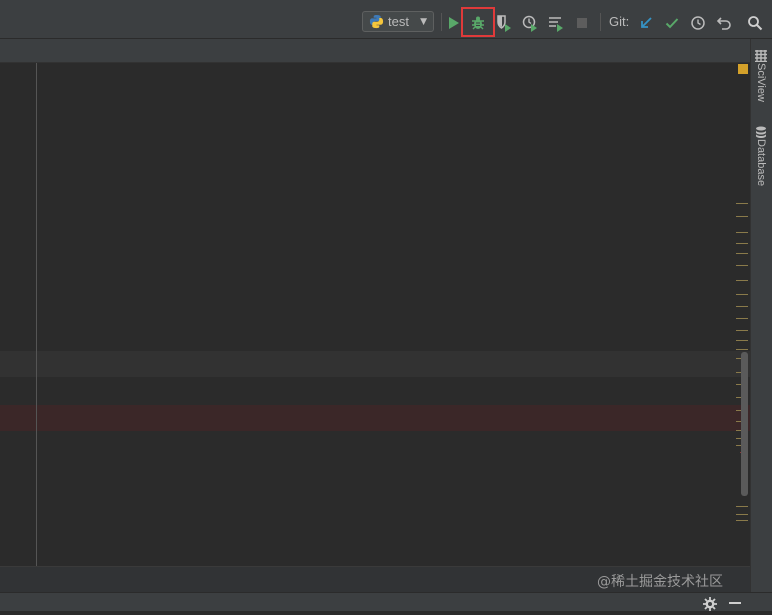 This screenshot has height=615, width=772. I want to click on stop-icon, so click(582, 23).